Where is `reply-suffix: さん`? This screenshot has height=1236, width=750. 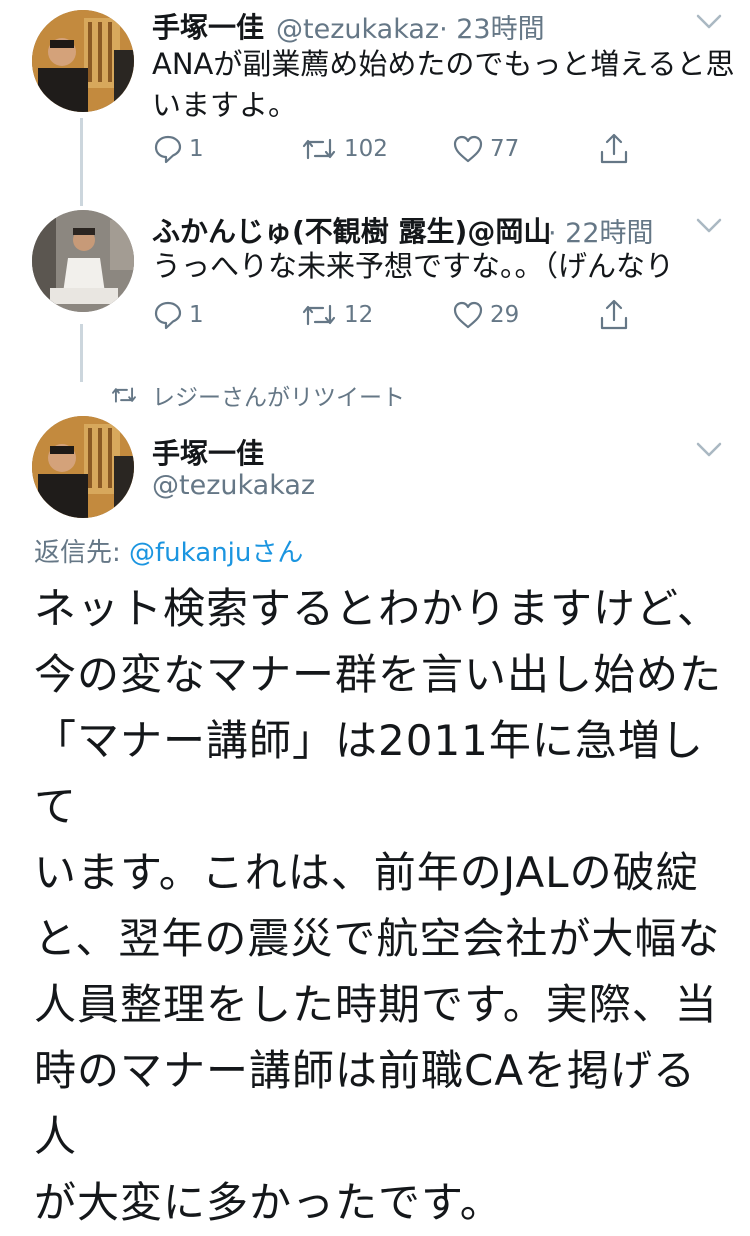 reply-suffix: さん is located at coordinates (277, 553).